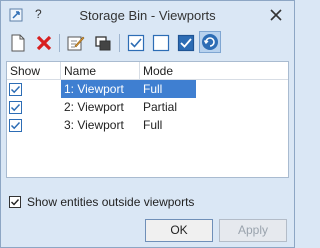  What do you see at coordinates (186, 43) in the screenshot?
I see `toggle-check-icon` at bounding box center [186, 43].